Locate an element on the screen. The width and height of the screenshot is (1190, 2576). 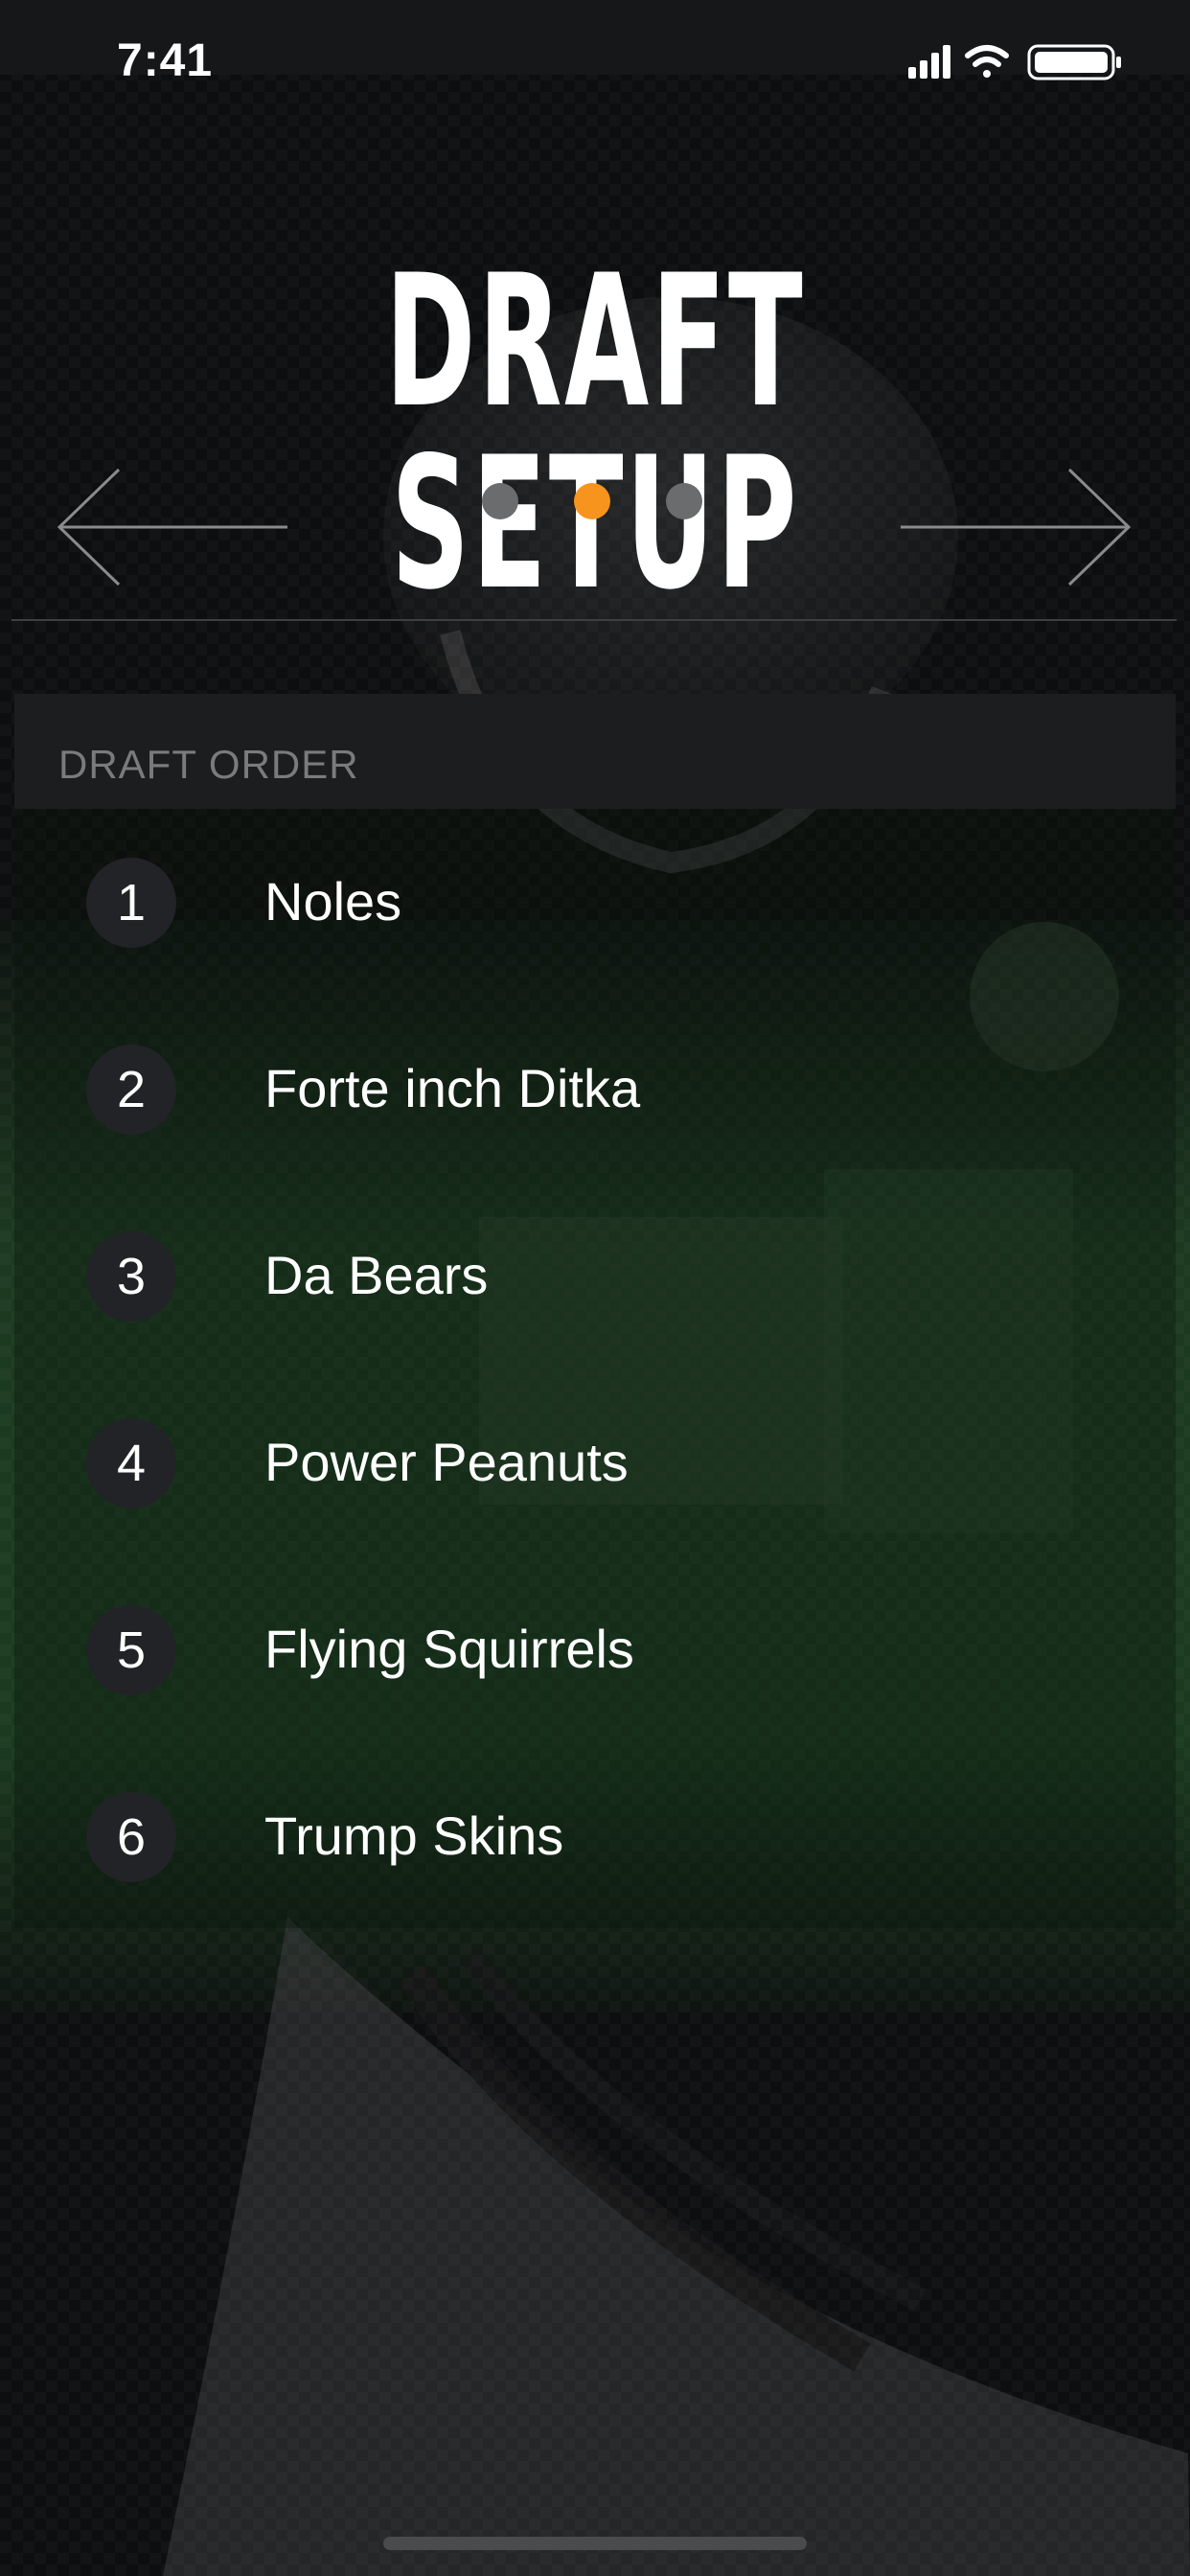
team-name: Power Peanuts is located at coordinates (447, 1462).